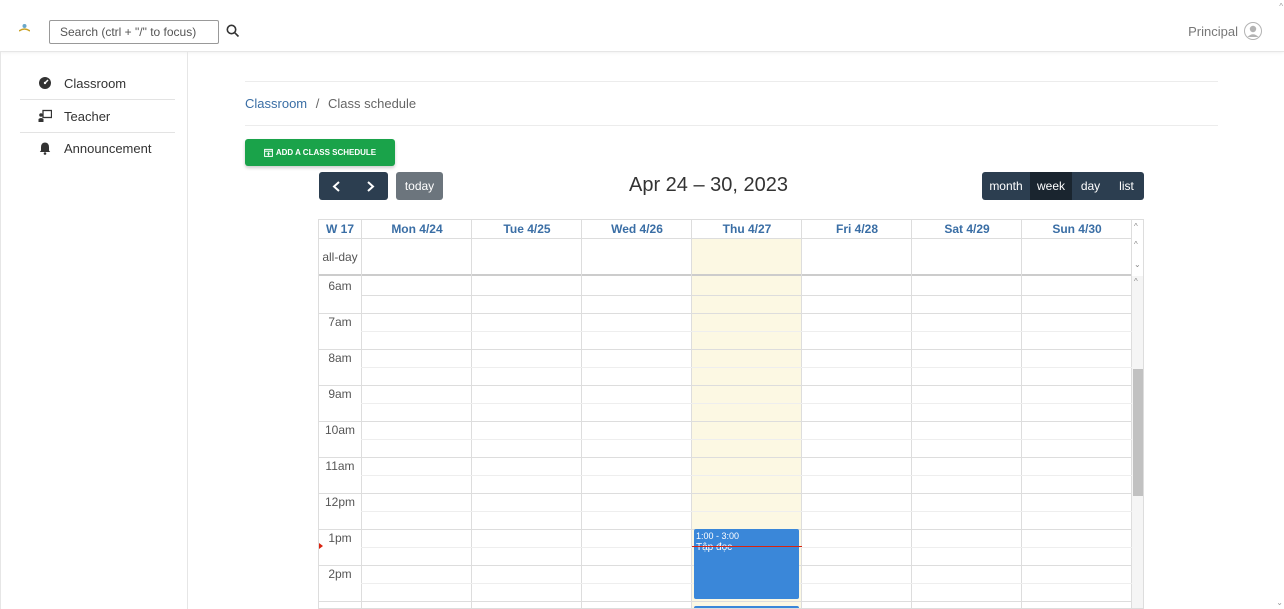 Image resolution: width=1284 pixels, height=609 pixels. Describe the element at coordinates (637, 229) in the screenshot. I see `day-header: Wed 4/26` at that location.